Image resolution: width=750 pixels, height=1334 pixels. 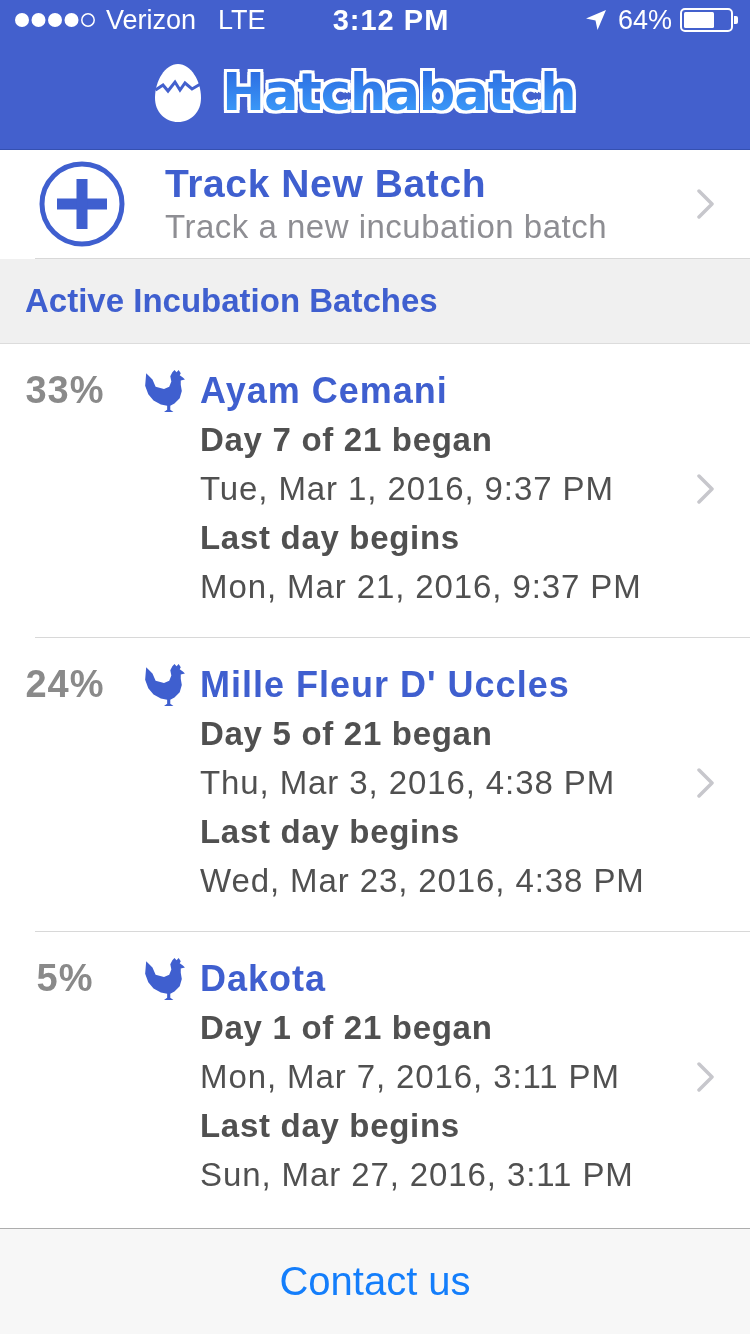 I want to click on contact-us-link: Contact us, so click(x=375, y=1281).